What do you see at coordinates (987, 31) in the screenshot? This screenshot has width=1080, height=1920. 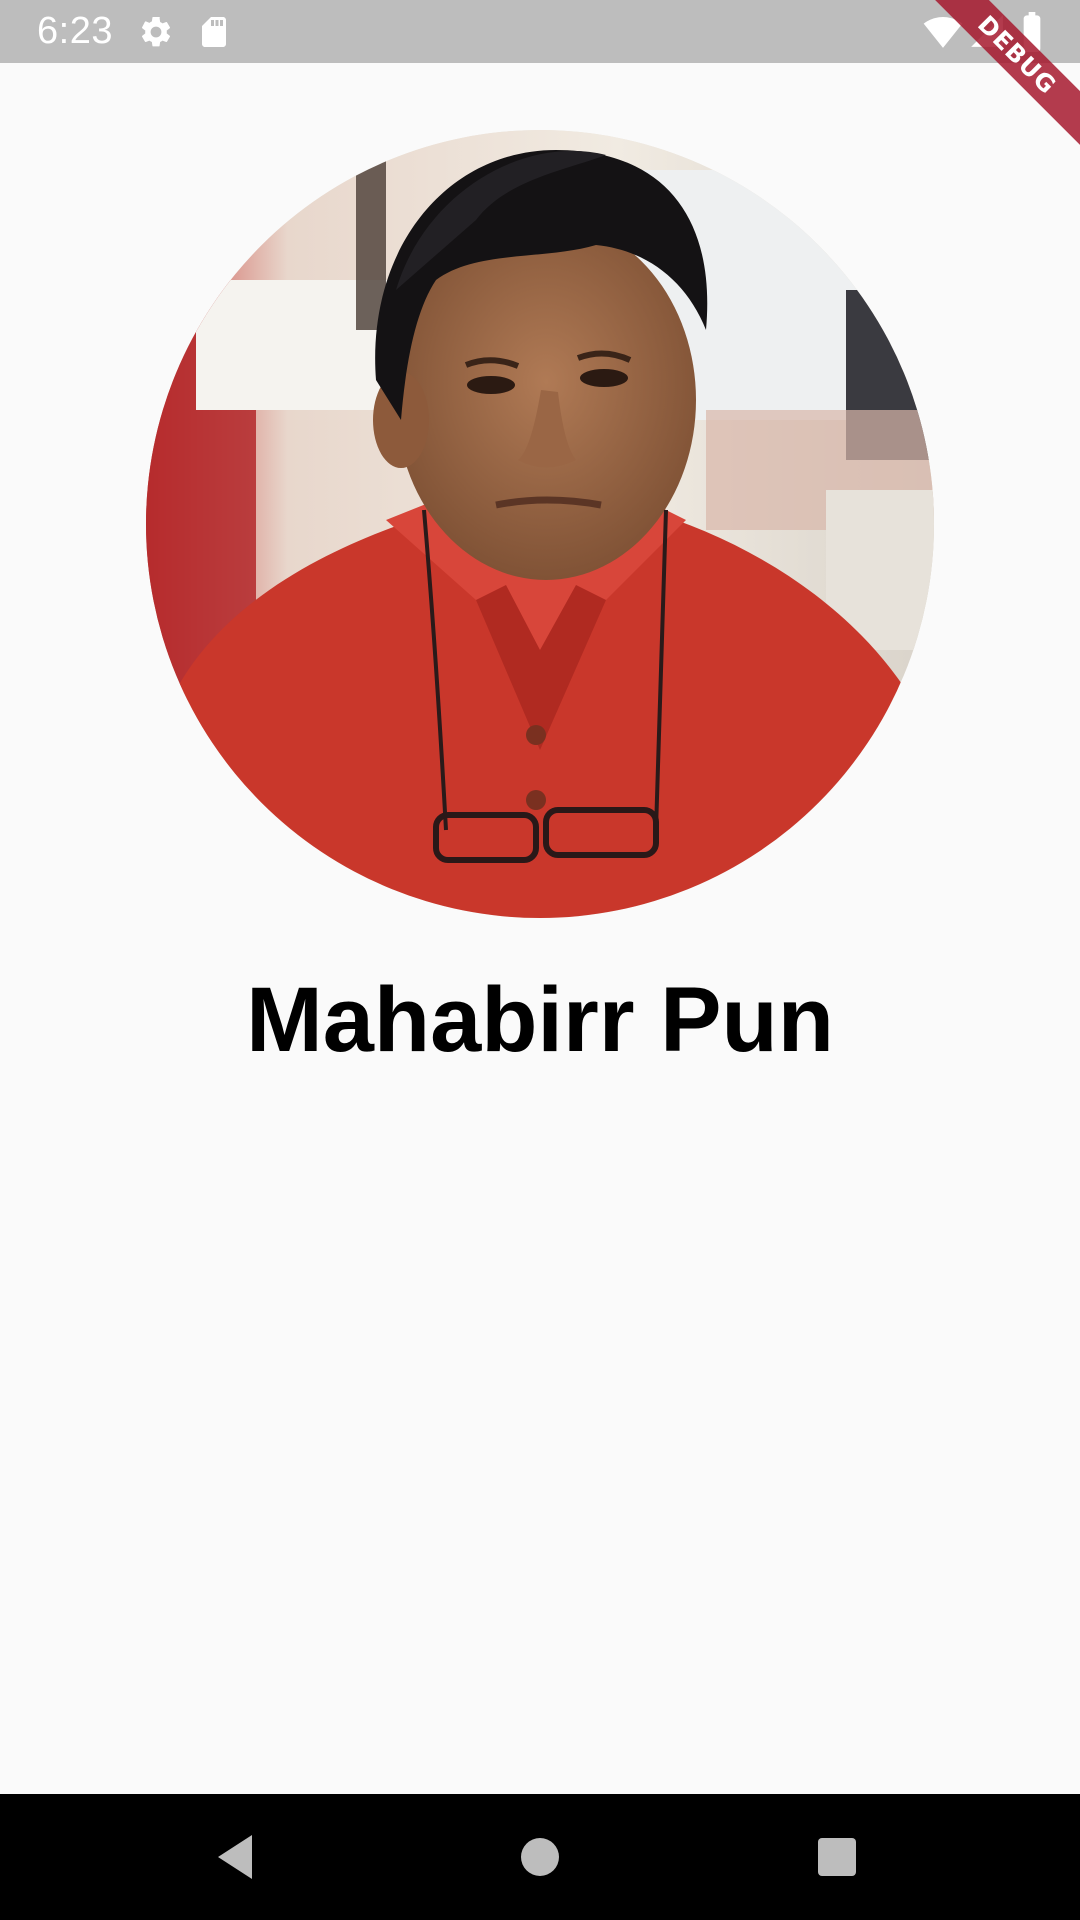 I see `signal-icon` at bounding box center [987, 31].